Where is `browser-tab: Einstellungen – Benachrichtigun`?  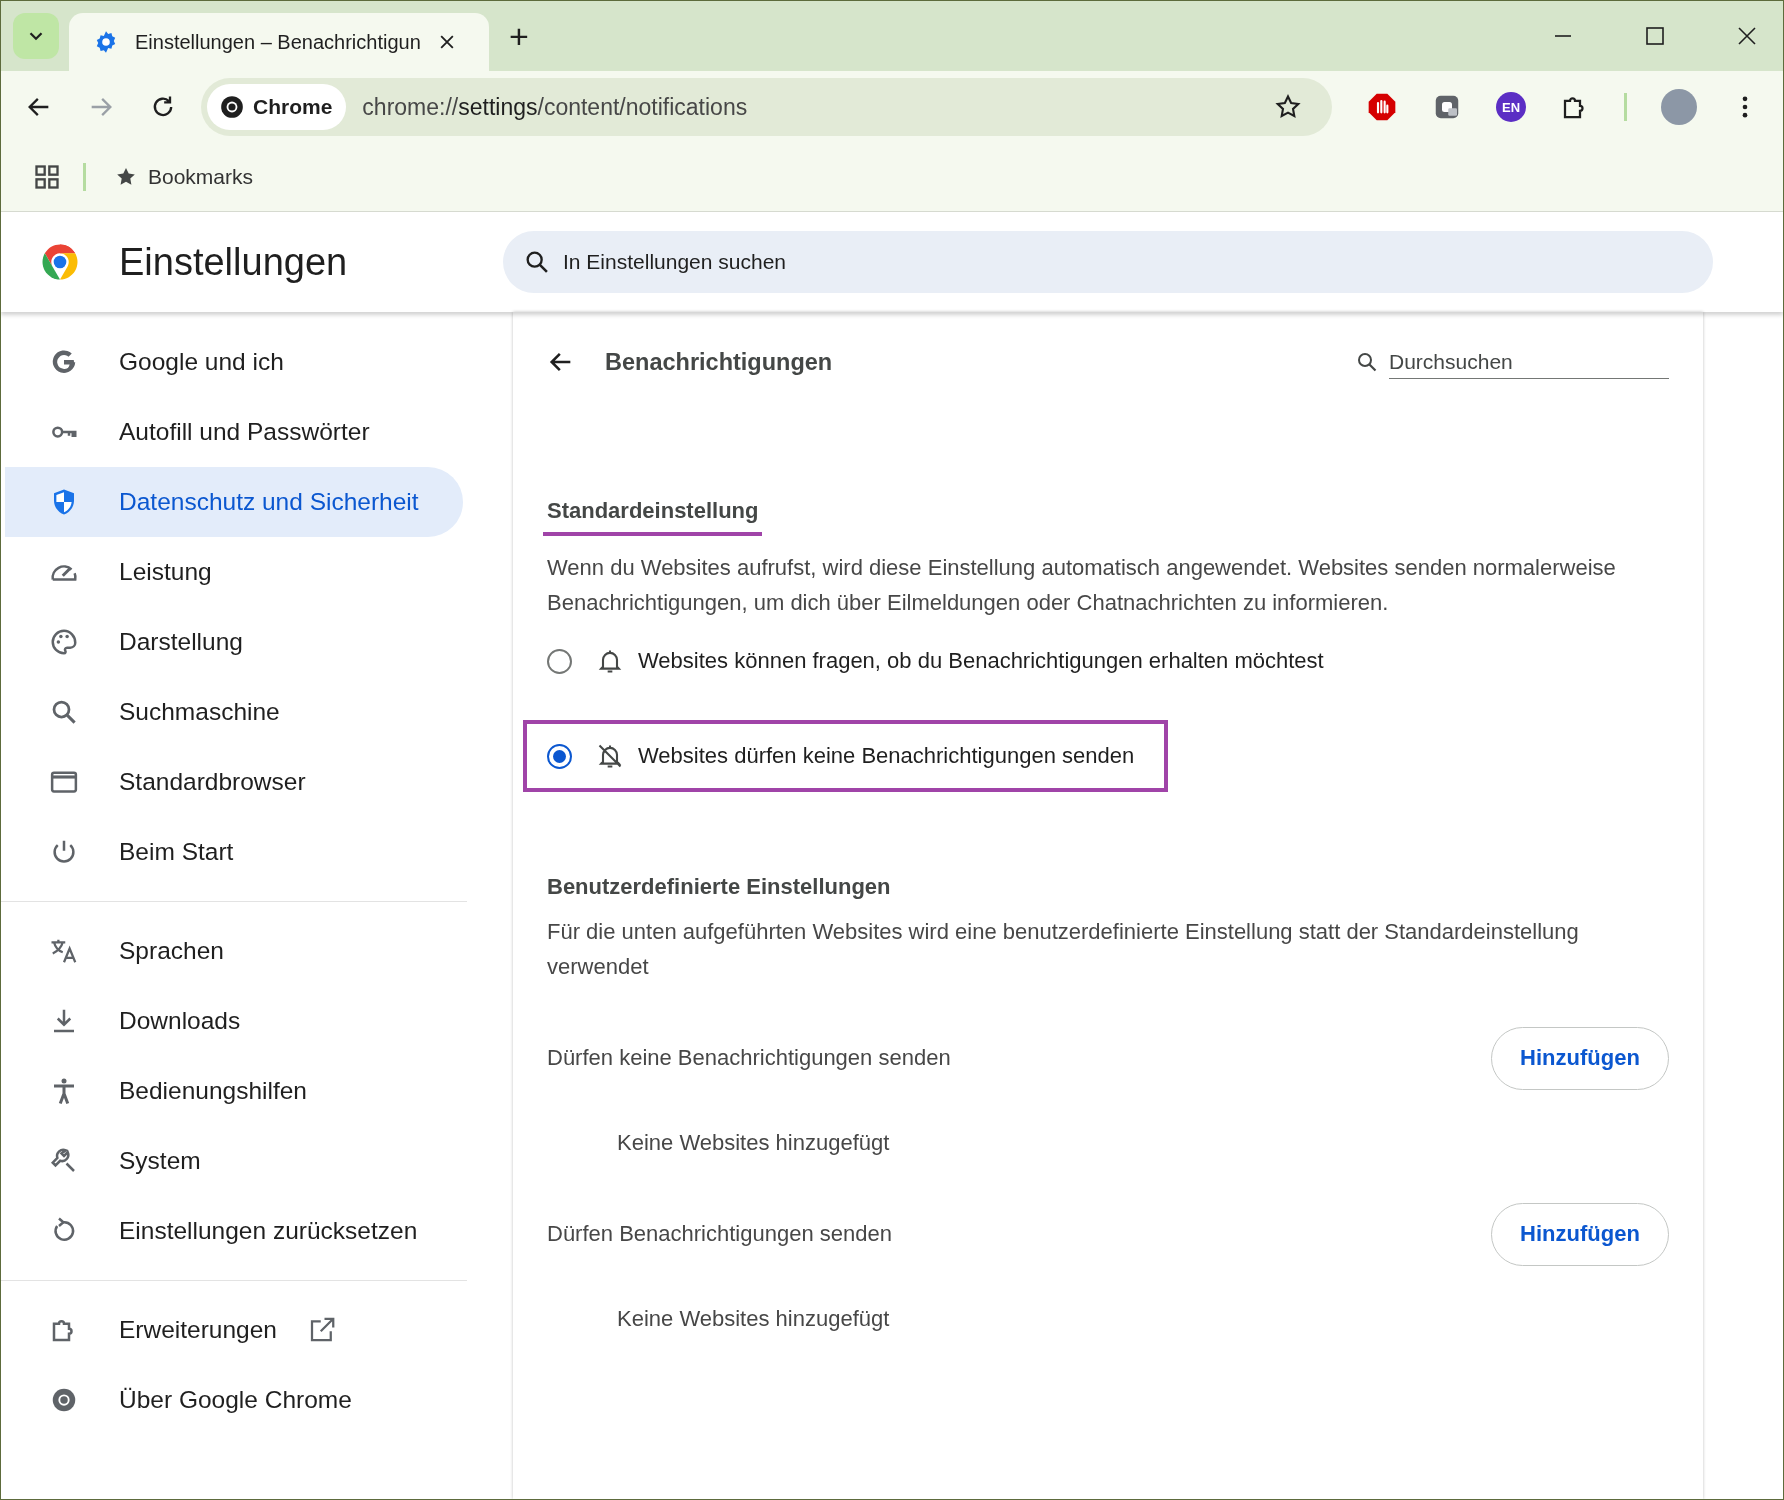 browser-tab: Einstellungen – Benachrichtigun is located at coordinates (279, 42).